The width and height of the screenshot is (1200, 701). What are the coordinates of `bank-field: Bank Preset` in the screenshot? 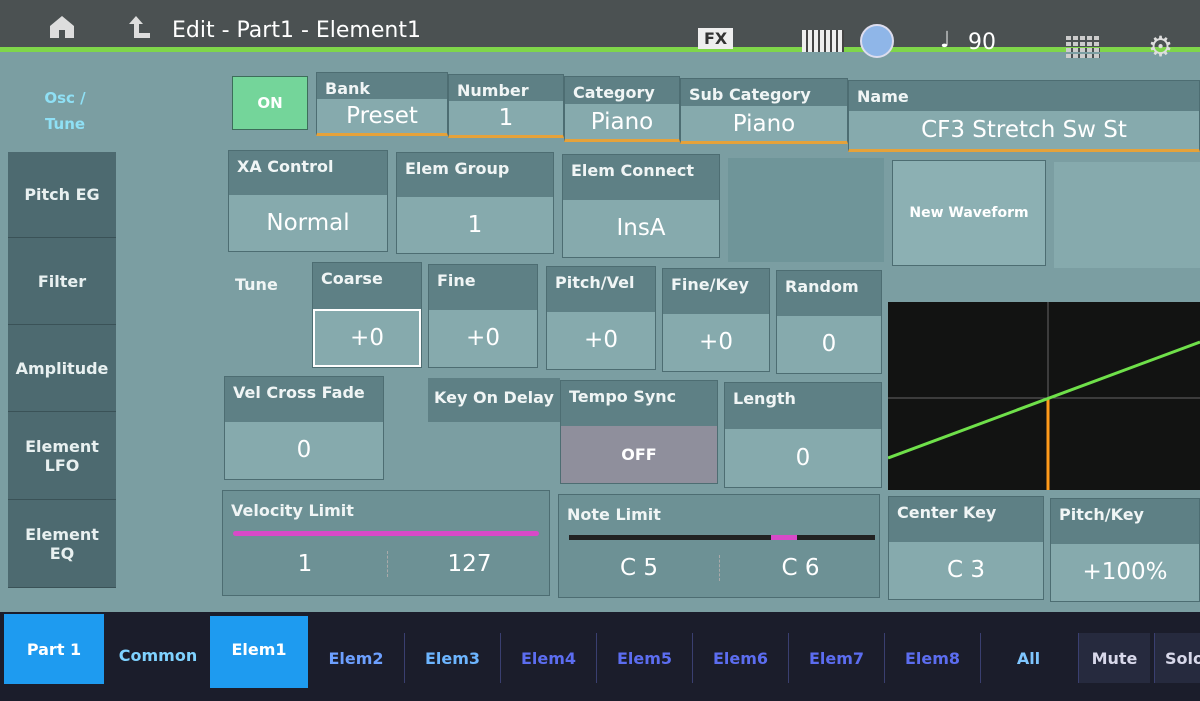 It's located at (382, 104).